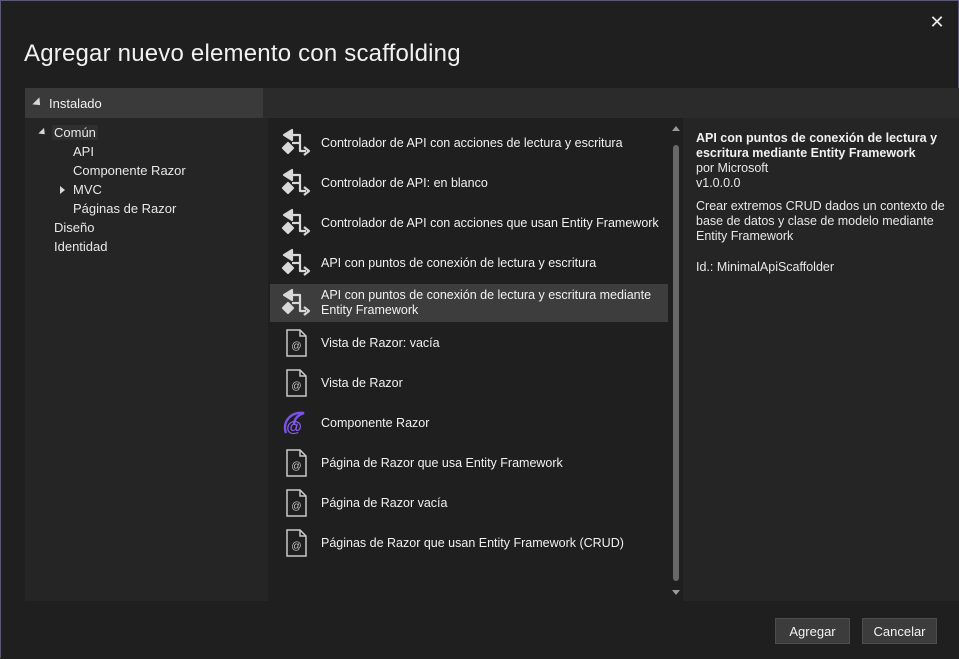  What do you see at coordinates (812, 631) in the screenshot?
I see `add-button: Agregar` at bounding box center [812, 631].